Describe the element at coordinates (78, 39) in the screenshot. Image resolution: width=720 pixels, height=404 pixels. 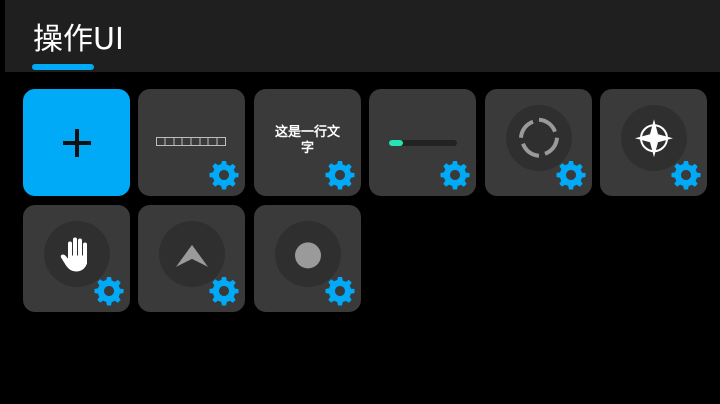
I see `page-title: 操作UI` at that location.